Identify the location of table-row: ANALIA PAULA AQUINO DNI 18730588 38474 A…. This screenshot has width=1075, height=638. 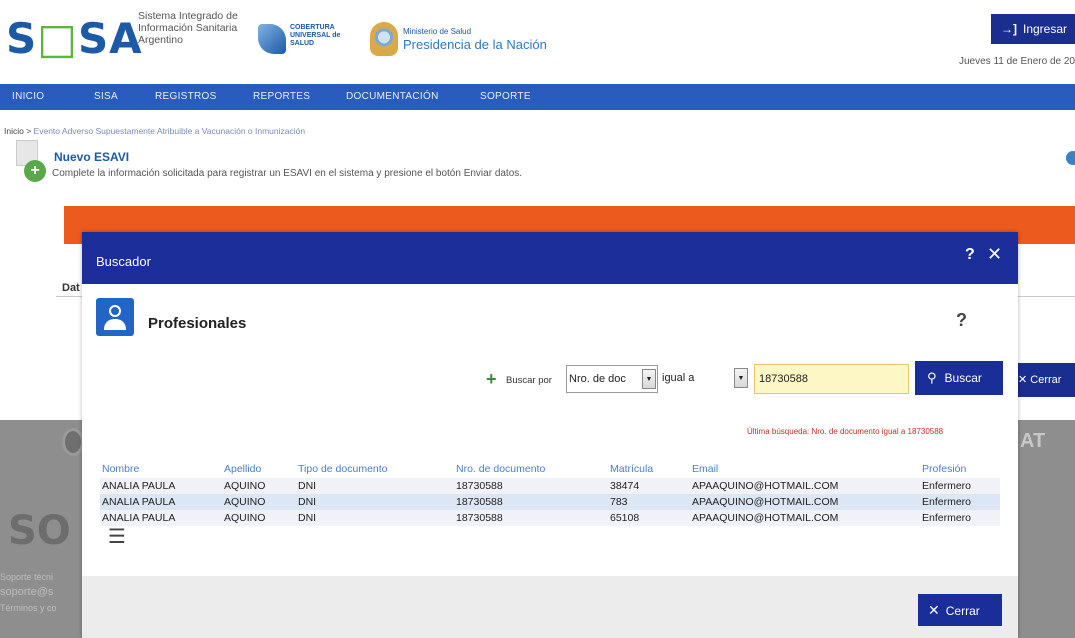
(550, 486).